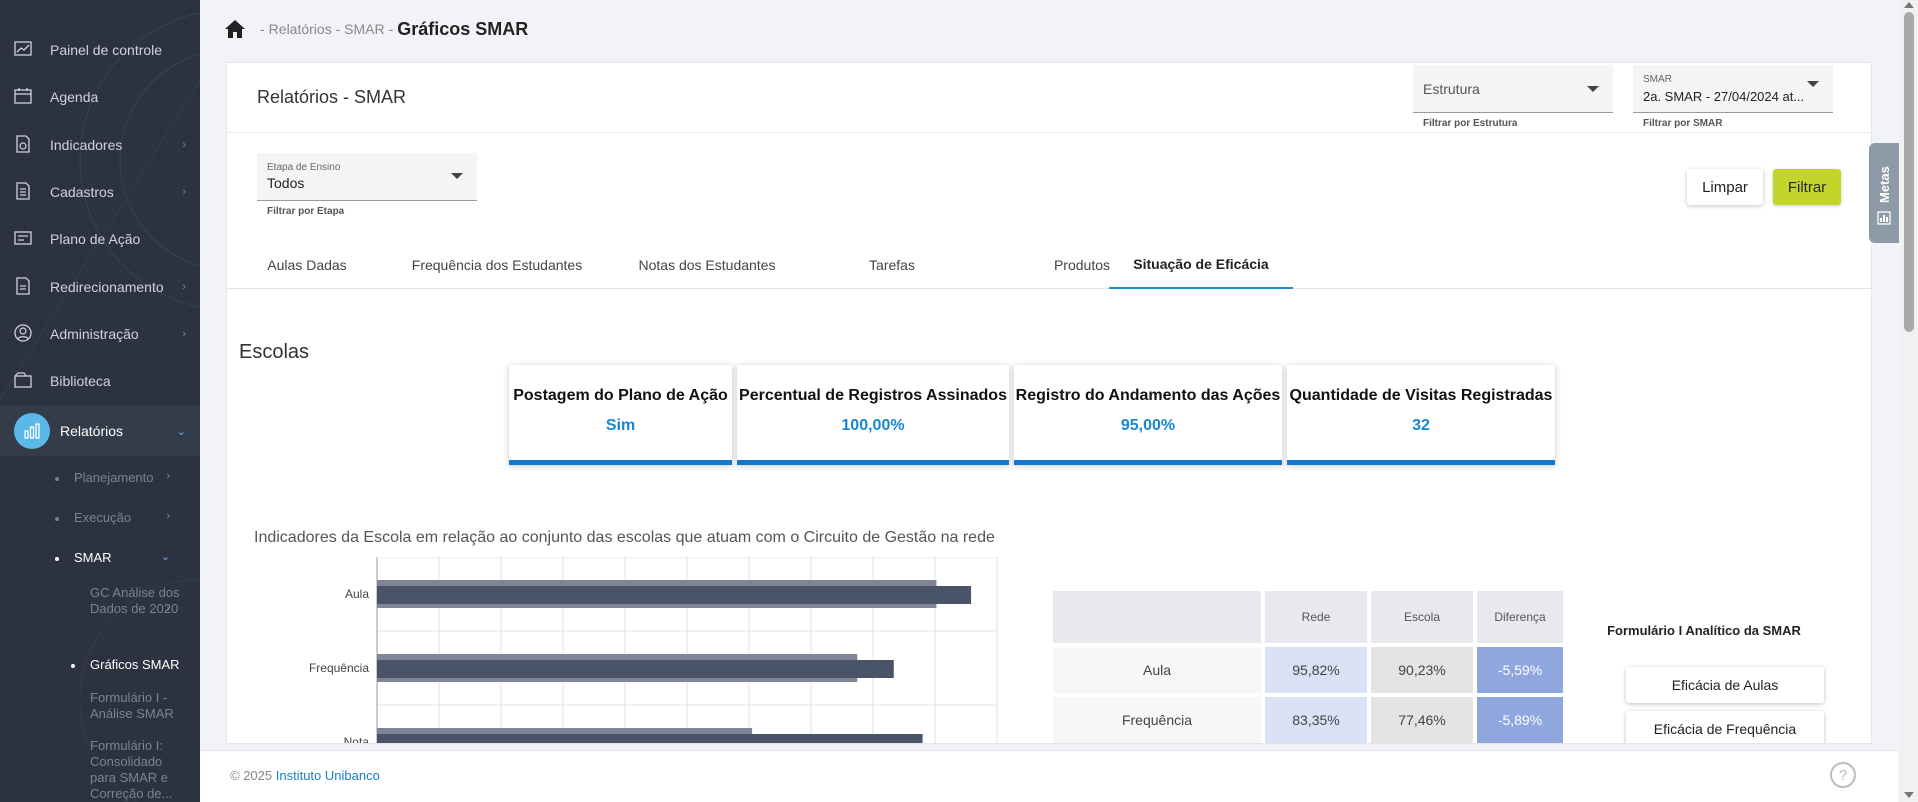 The width and height of the screenshot is (1918, 802). Describe the element at coordinates (80, 381) in the screenshot. I see `sidebar-item-label: Biblioteca` at that location.